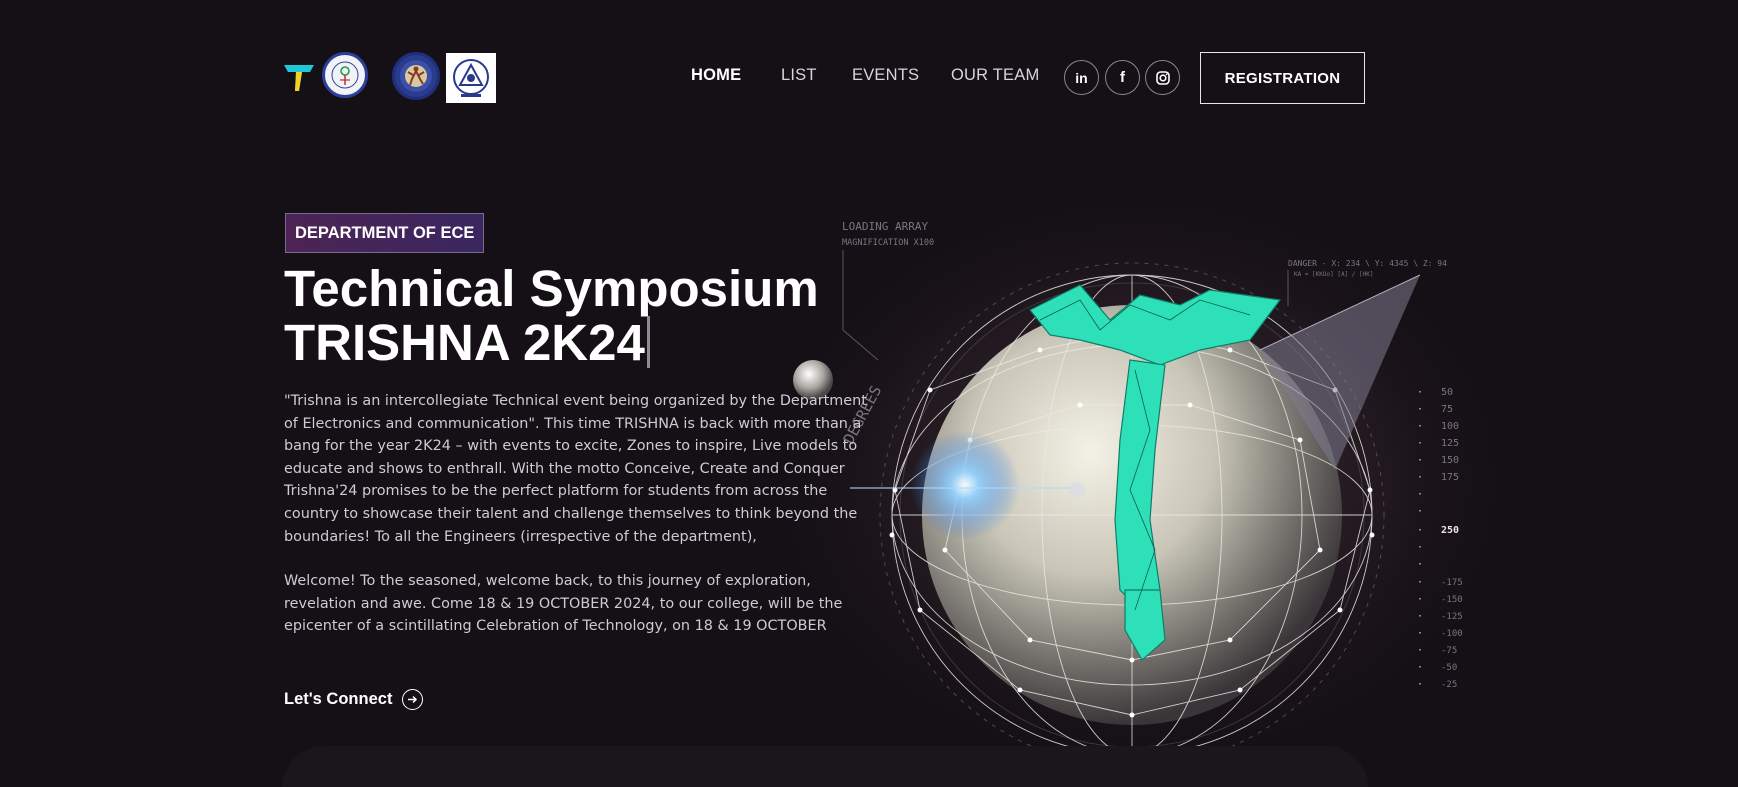 The image size is (1738, 787). I want to click on hud-magnification-label: MAGNIFICATION X100, so click(888, 243).